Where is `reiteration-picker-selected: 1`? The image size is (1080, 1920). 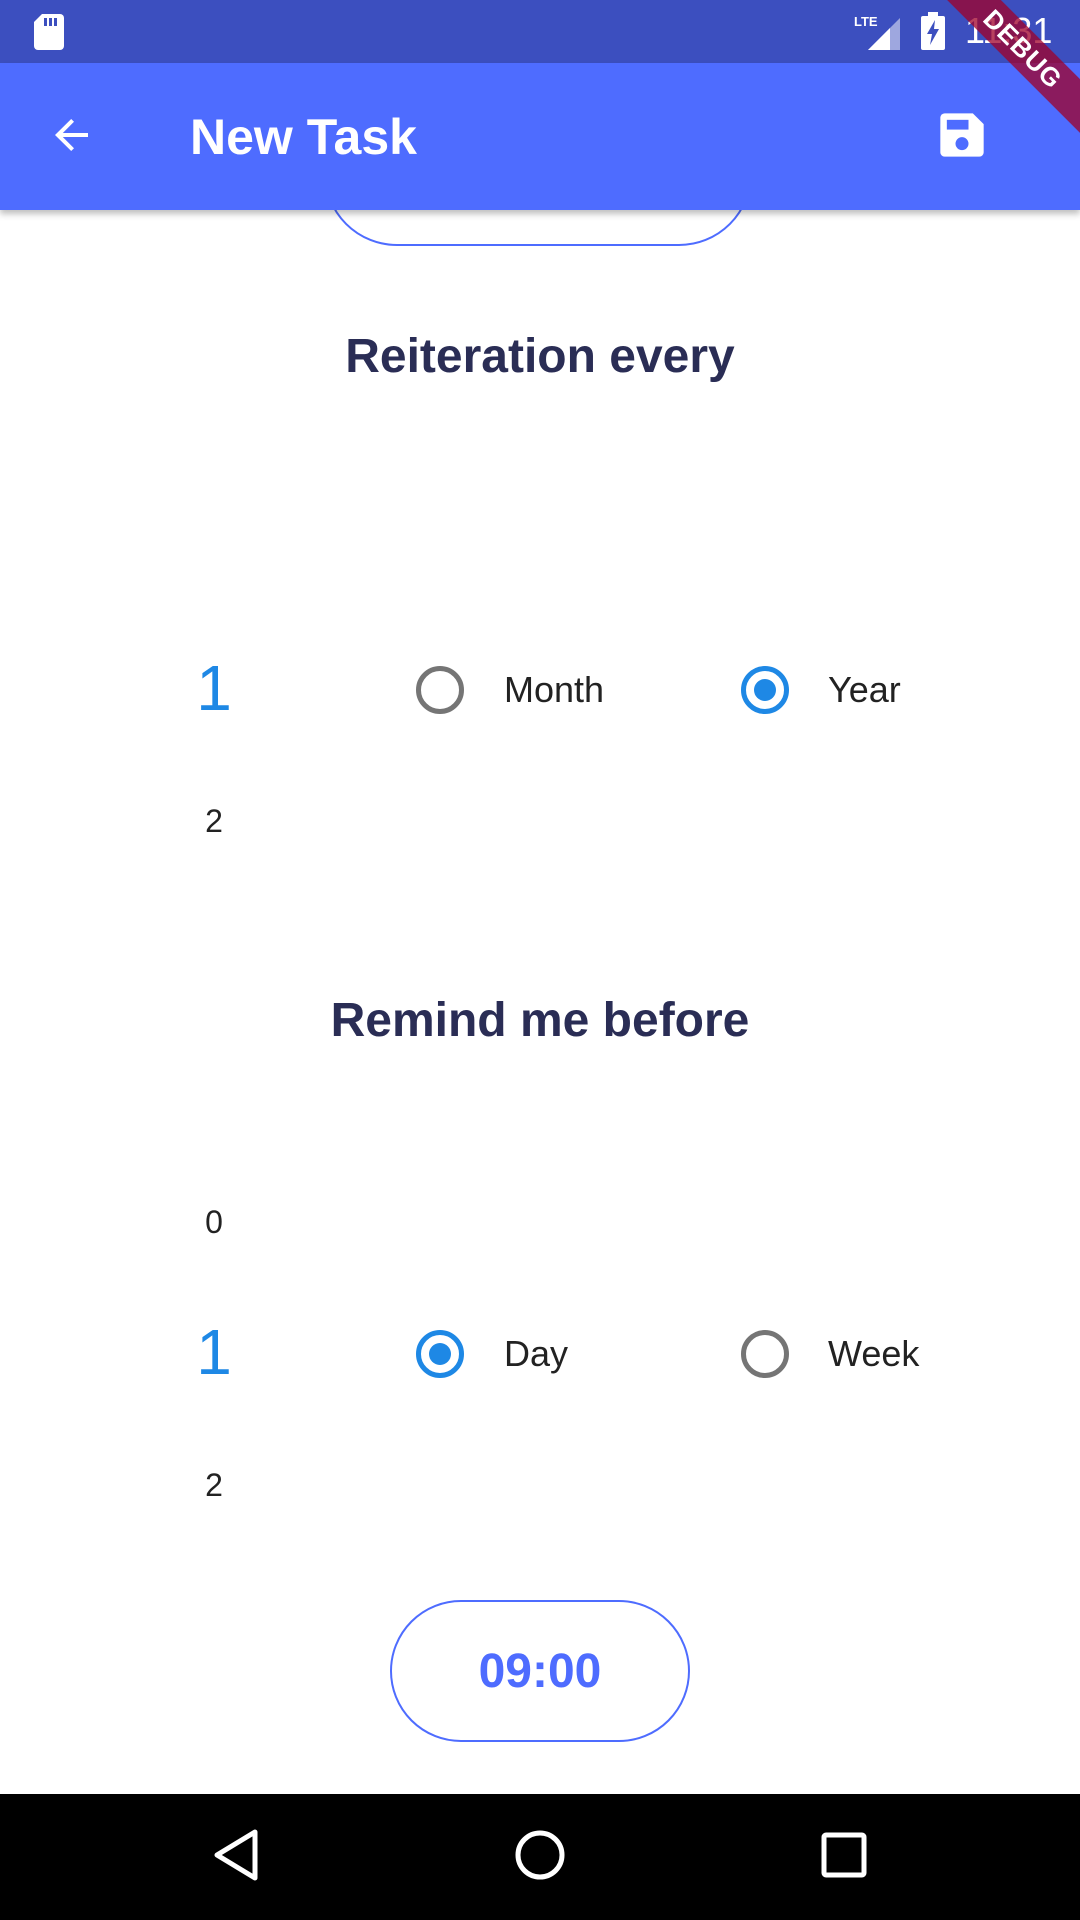 reiteration-picker-selected: 1 is located at coordinates (214, 688).